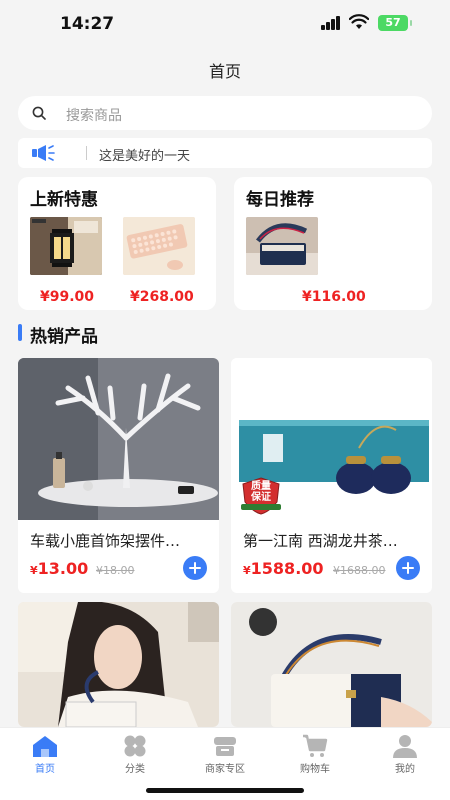 The width and height of the screenshot is (450, 800). What do you see at coordinates (405, 746) in the screenshot?
I see `user-icon` at bounding box center [405, 746].